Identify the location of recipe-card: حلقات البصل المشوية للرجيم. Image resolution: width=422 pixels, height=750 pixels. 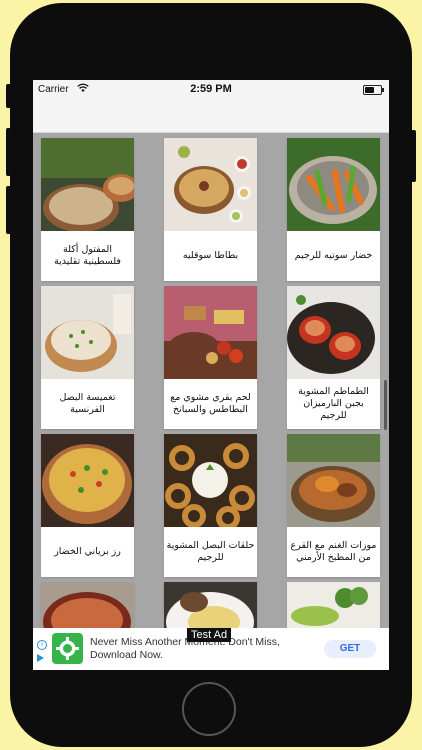
(210, 505).